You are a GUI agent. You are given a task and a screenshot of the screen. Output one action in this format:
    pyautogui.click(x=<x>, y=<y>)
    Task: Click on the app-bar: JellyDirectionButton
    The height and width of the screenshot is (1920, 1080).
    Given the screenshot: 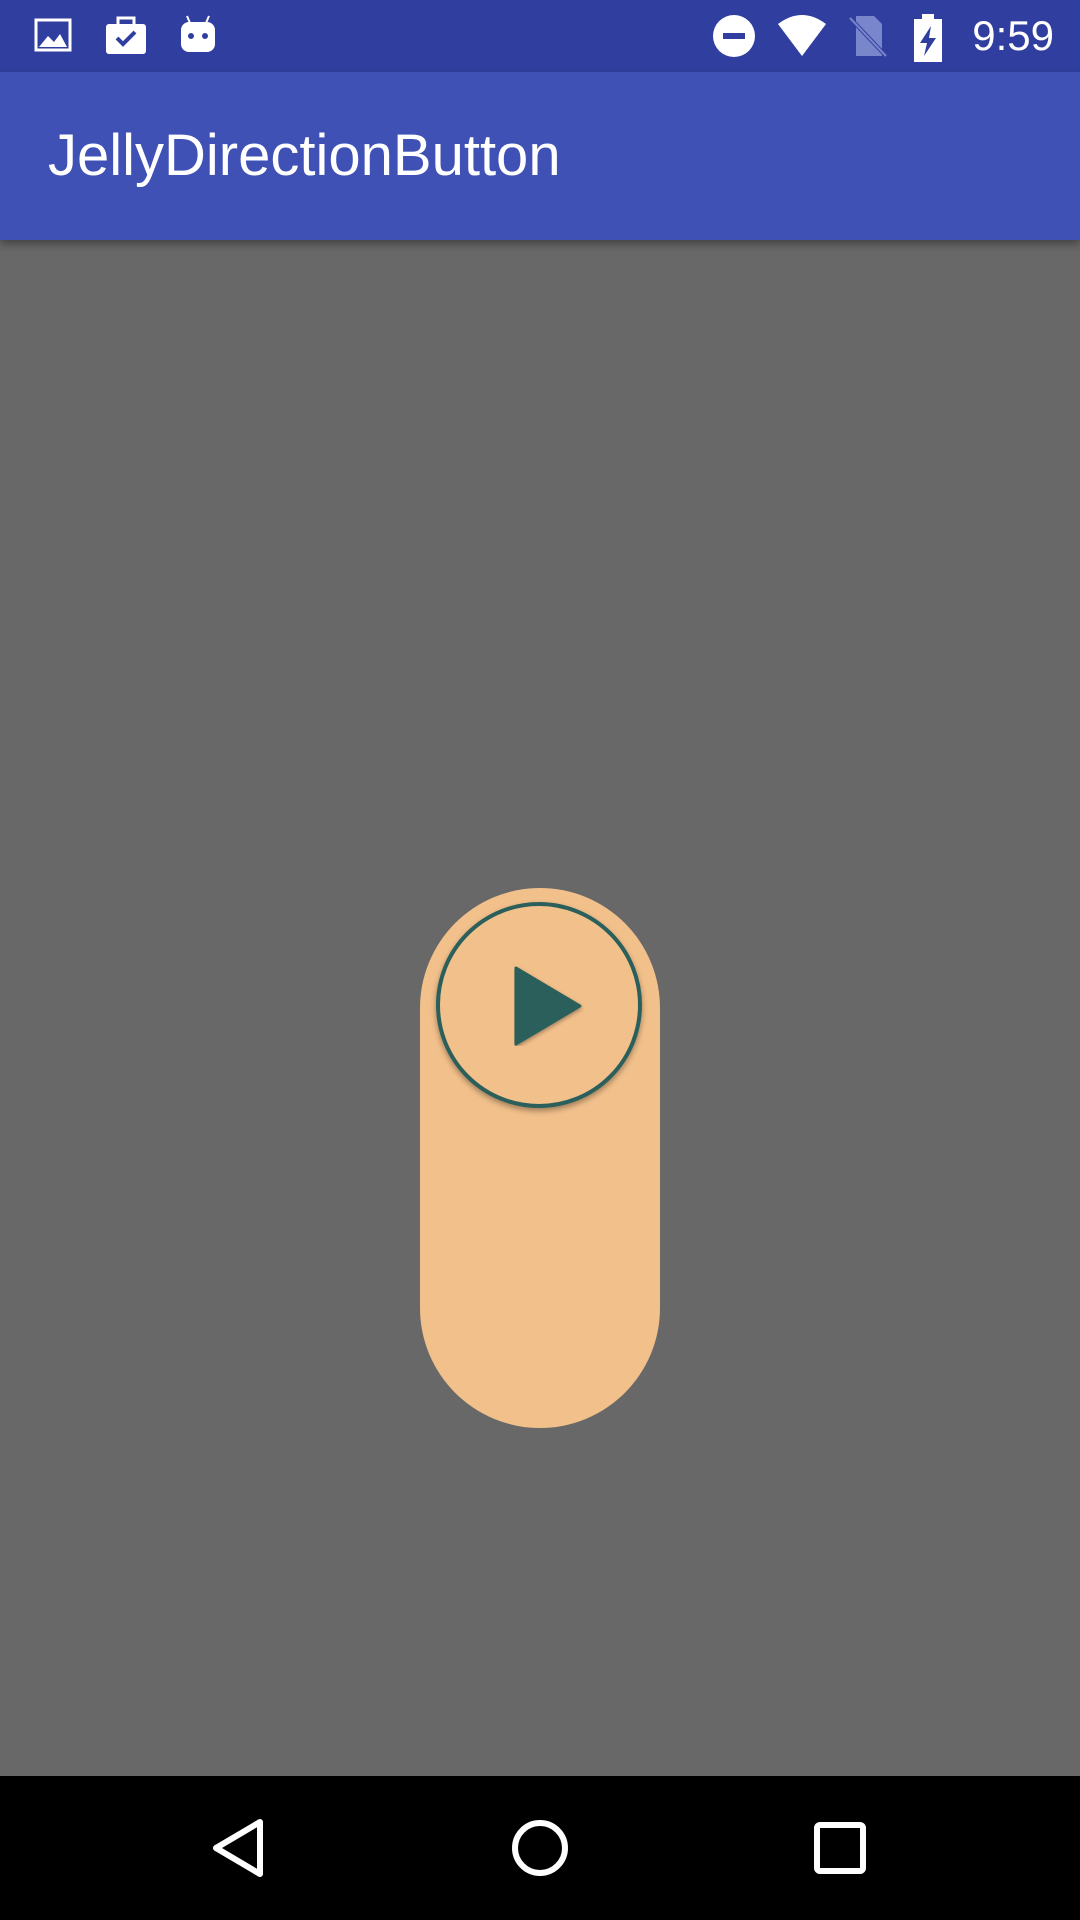 What is the action you would take?
    pyautogui.click(x=540, y=156)
    